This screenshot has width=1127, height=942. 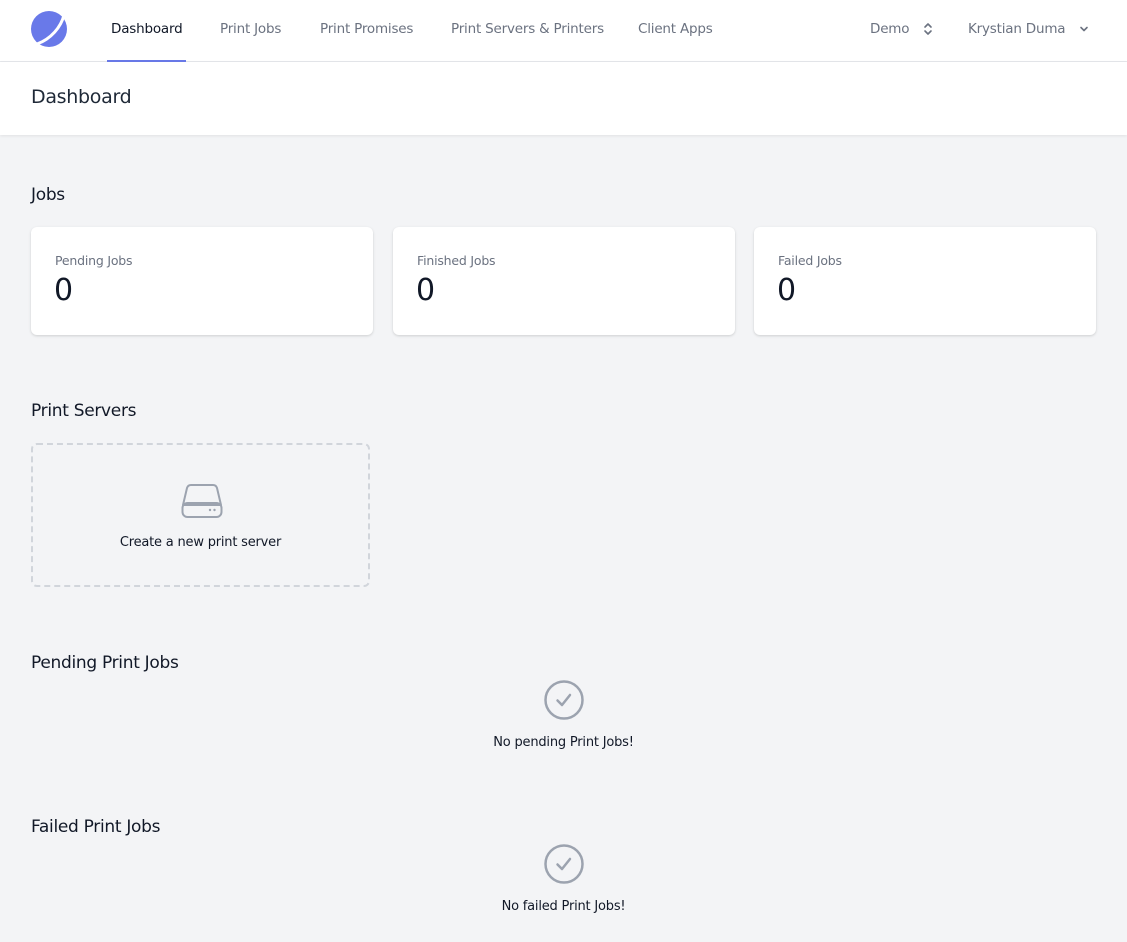 What do you see at coordinates (563, 742) in the screenshot?
I see `empty-state-text: No pending Print Jobs!` at bounding box center [563, 742].